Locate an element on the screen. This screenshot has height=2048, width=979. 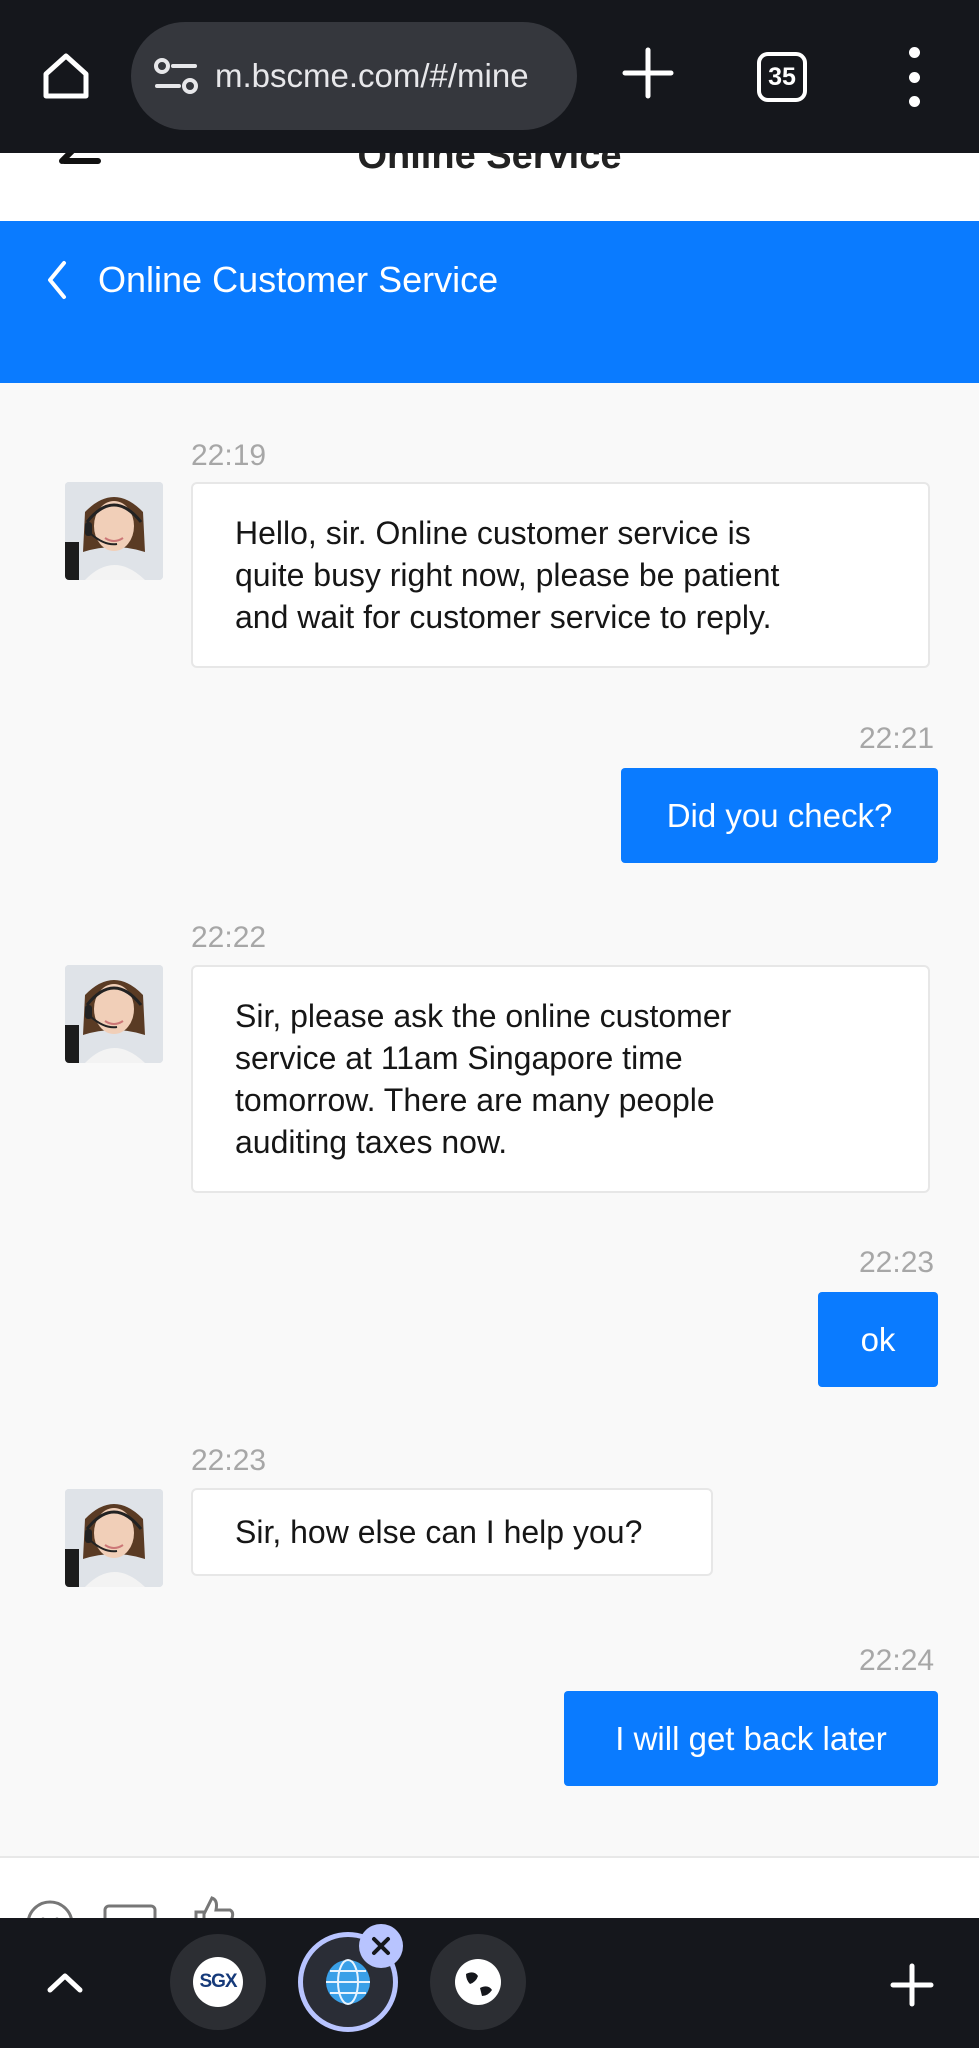
tab-count: 35 is located at coordinates (782, 76).